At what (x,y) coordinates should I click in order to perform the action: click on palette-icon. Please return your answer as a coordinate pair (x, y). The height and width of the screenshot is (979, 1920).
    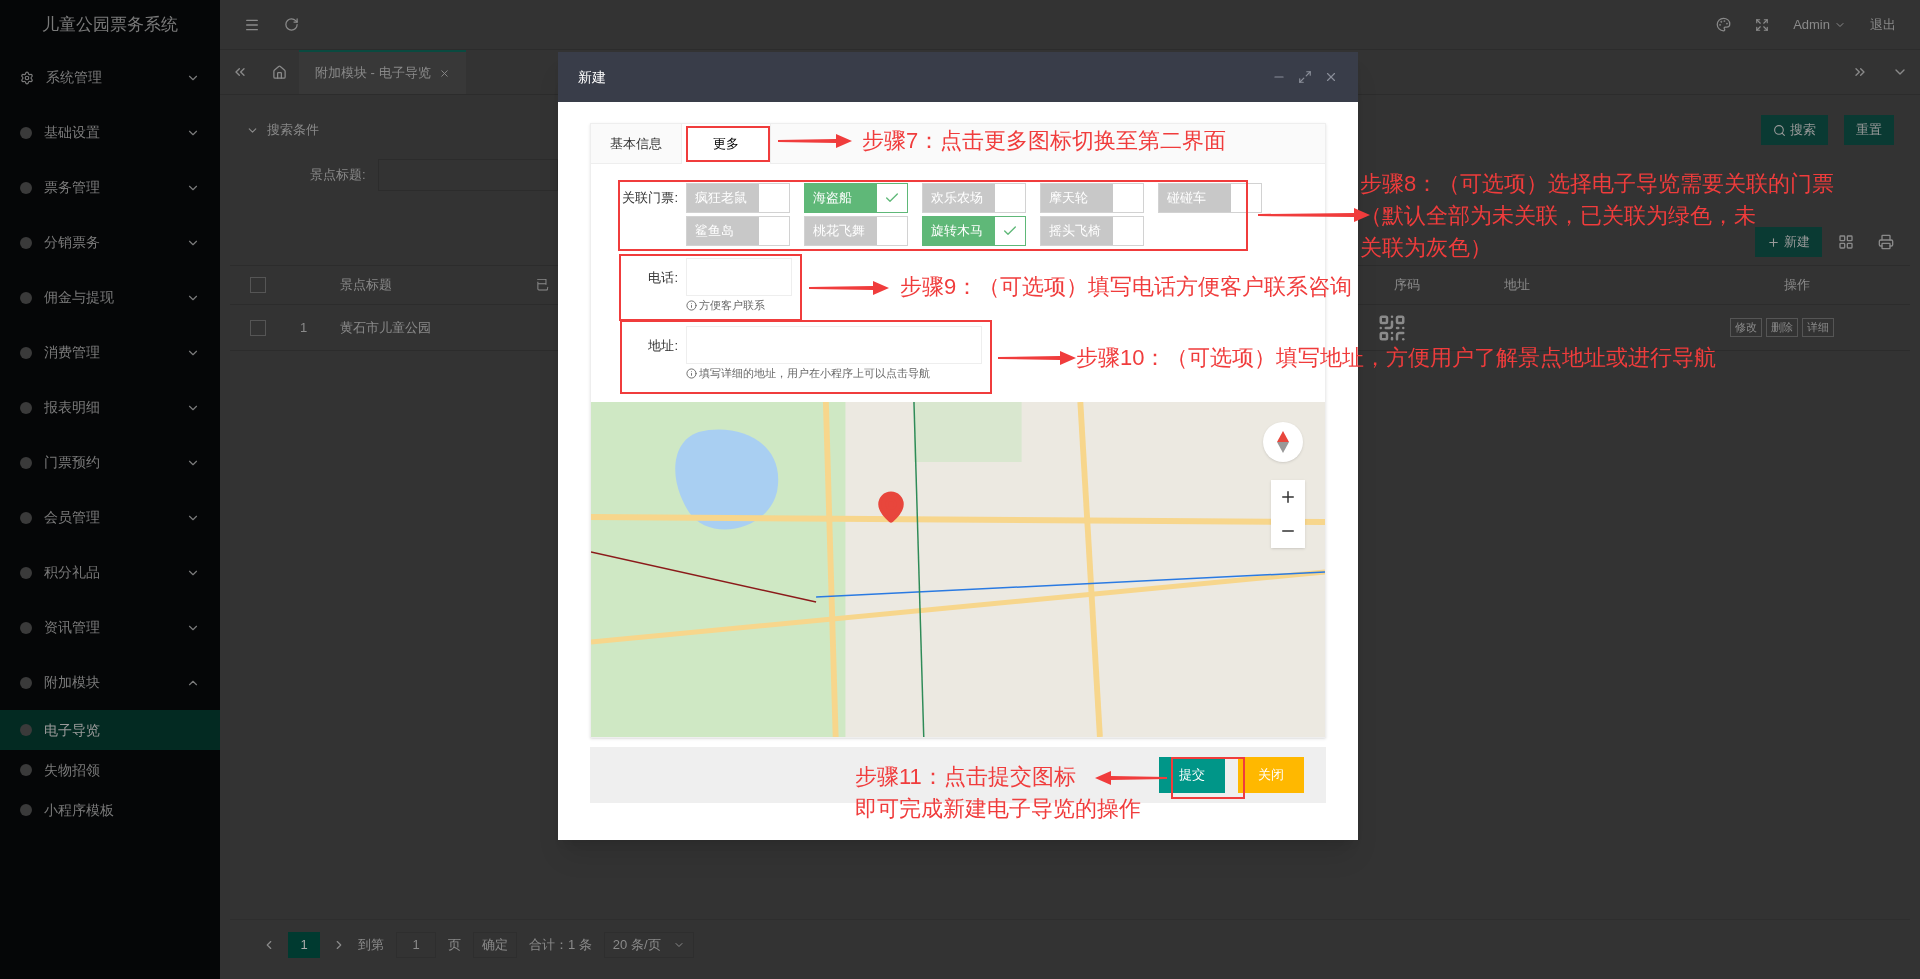
    Looking at the image, I should click on (1724, 24).